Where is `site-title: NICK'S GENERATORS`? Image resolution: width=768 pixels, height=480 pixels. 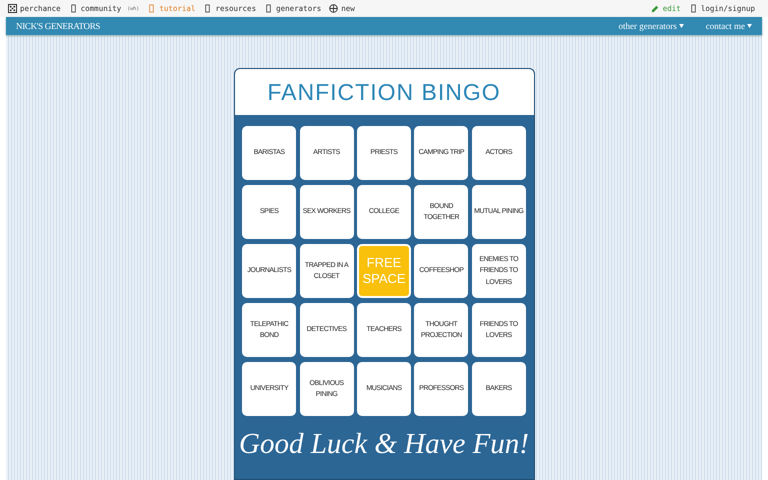 site-title: NICK'S GENERATORS is located at coordinates (58, 26).